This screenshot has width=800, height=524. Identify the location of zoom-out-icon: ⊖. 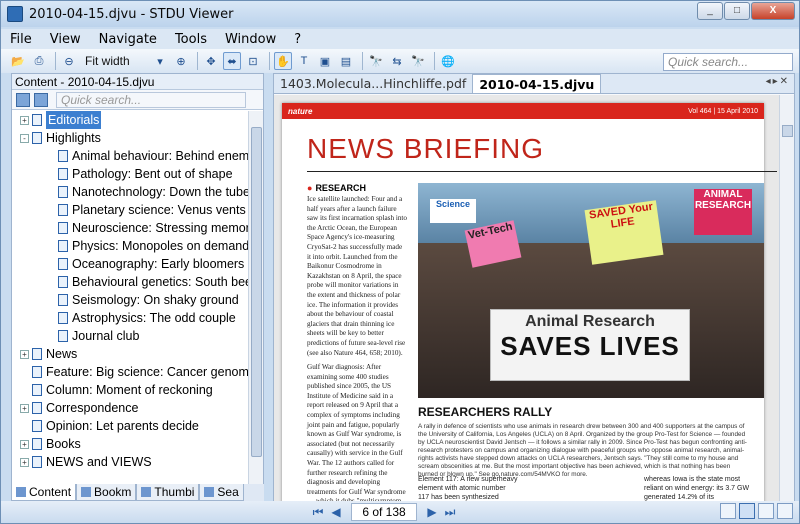
(69, 61).